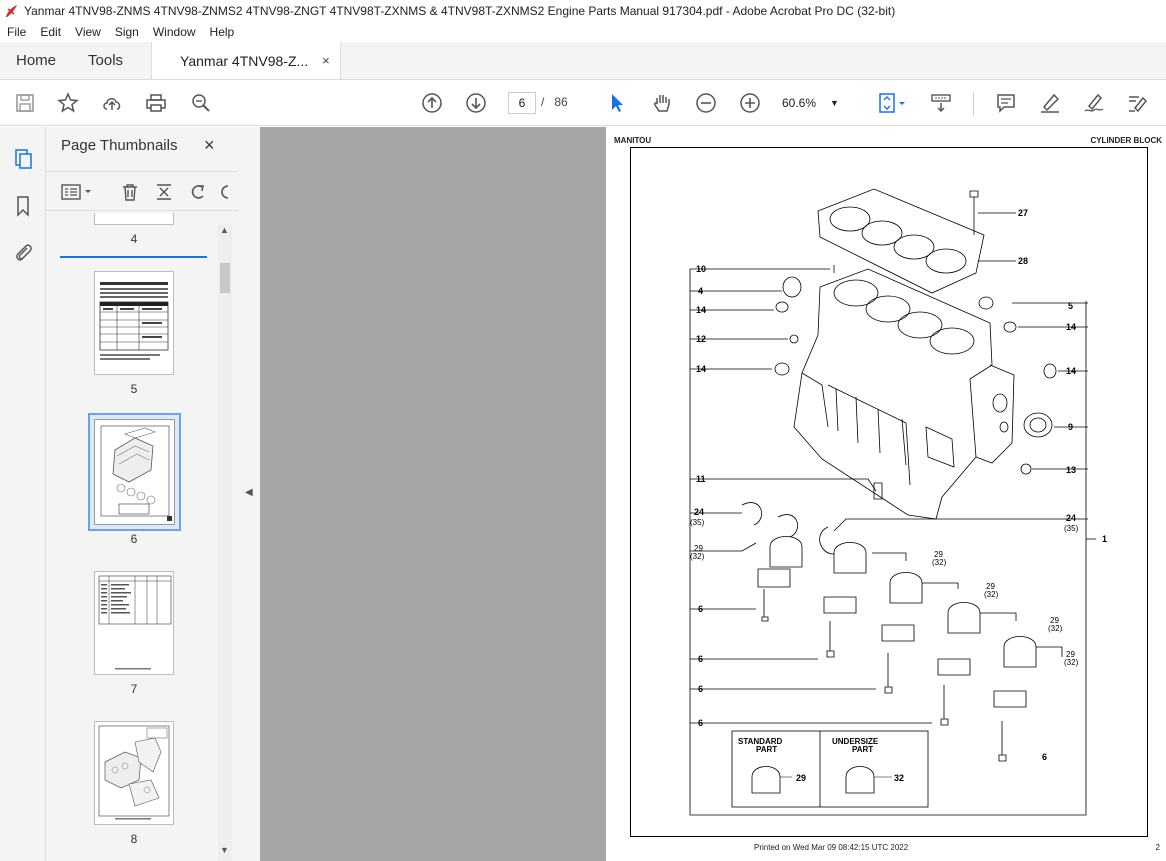 Image resolution: width=1166 pixels, height=861 pixels. I want to click on scroll-up-icon: ▲, so click(224, 230).